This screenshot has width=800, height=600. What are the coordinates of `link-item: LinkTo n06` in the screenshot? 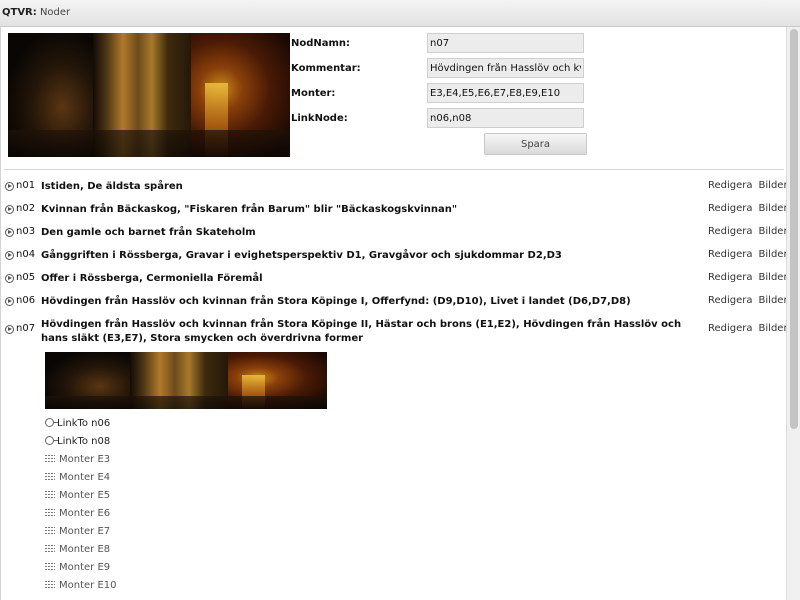 It's located at (77, 423).